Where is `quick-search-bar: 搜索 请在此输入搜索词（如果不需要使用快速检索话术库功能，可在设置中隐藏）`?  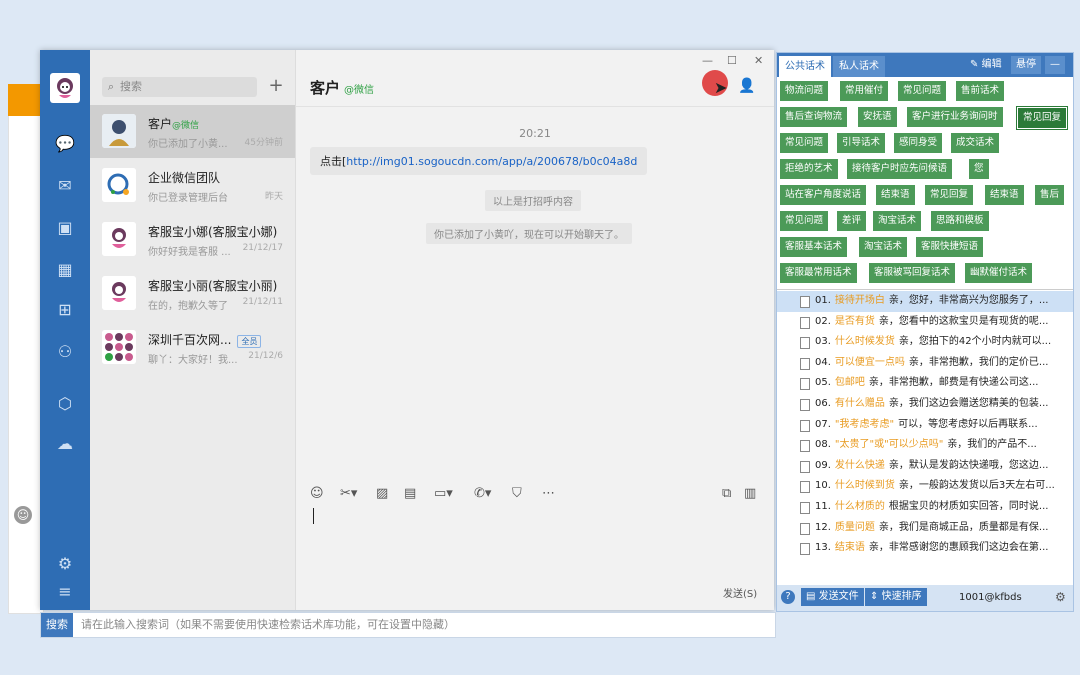 quick-search-bar: 搜索 请在此输入搜索词（如果不需要使用快速检索话术库功能，可在设置中隐藏） is located at coordinates (408, 625).